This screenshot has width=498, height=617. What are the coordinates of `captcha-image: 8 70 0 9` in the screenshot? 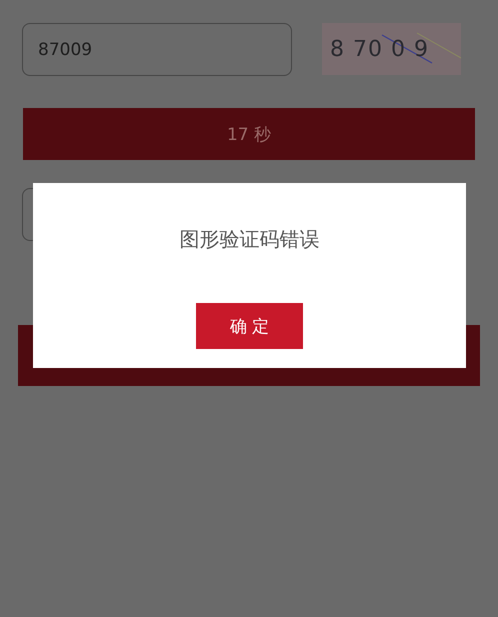 It's located at (391, 49).